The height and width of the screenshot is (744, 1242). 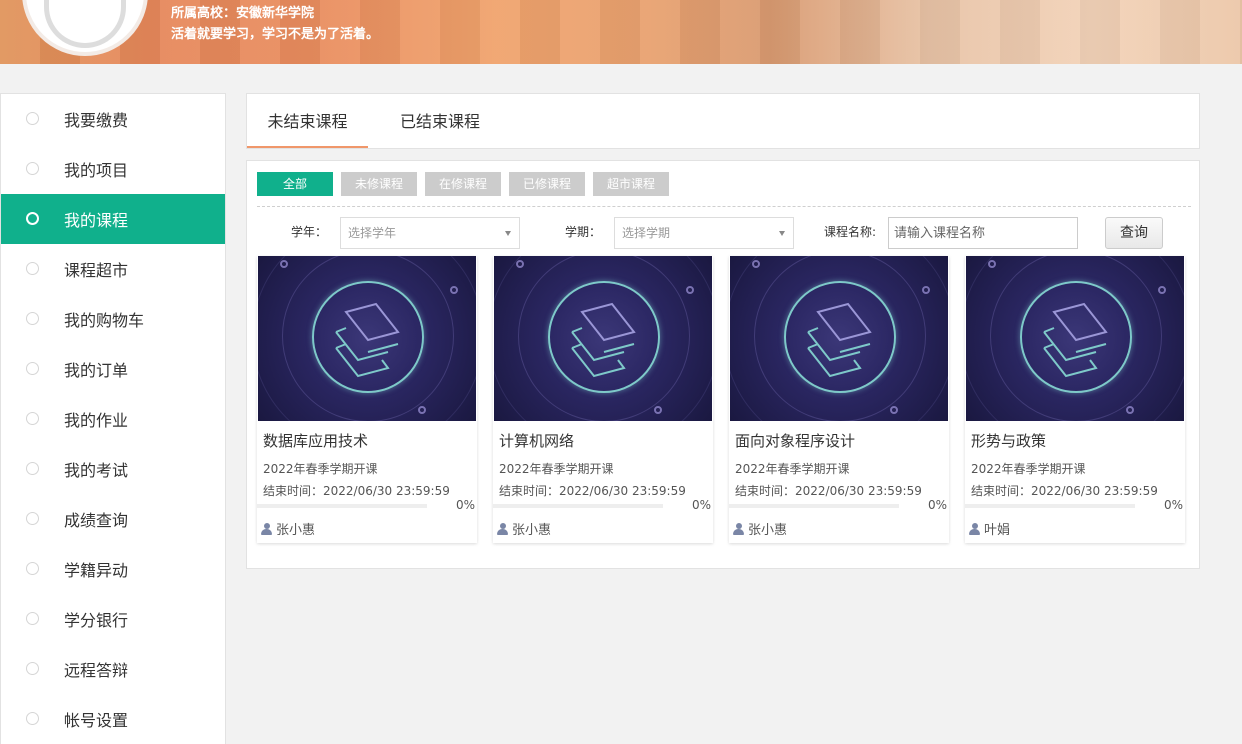 I want to click on course-name-input, so click(x=983, y=233).